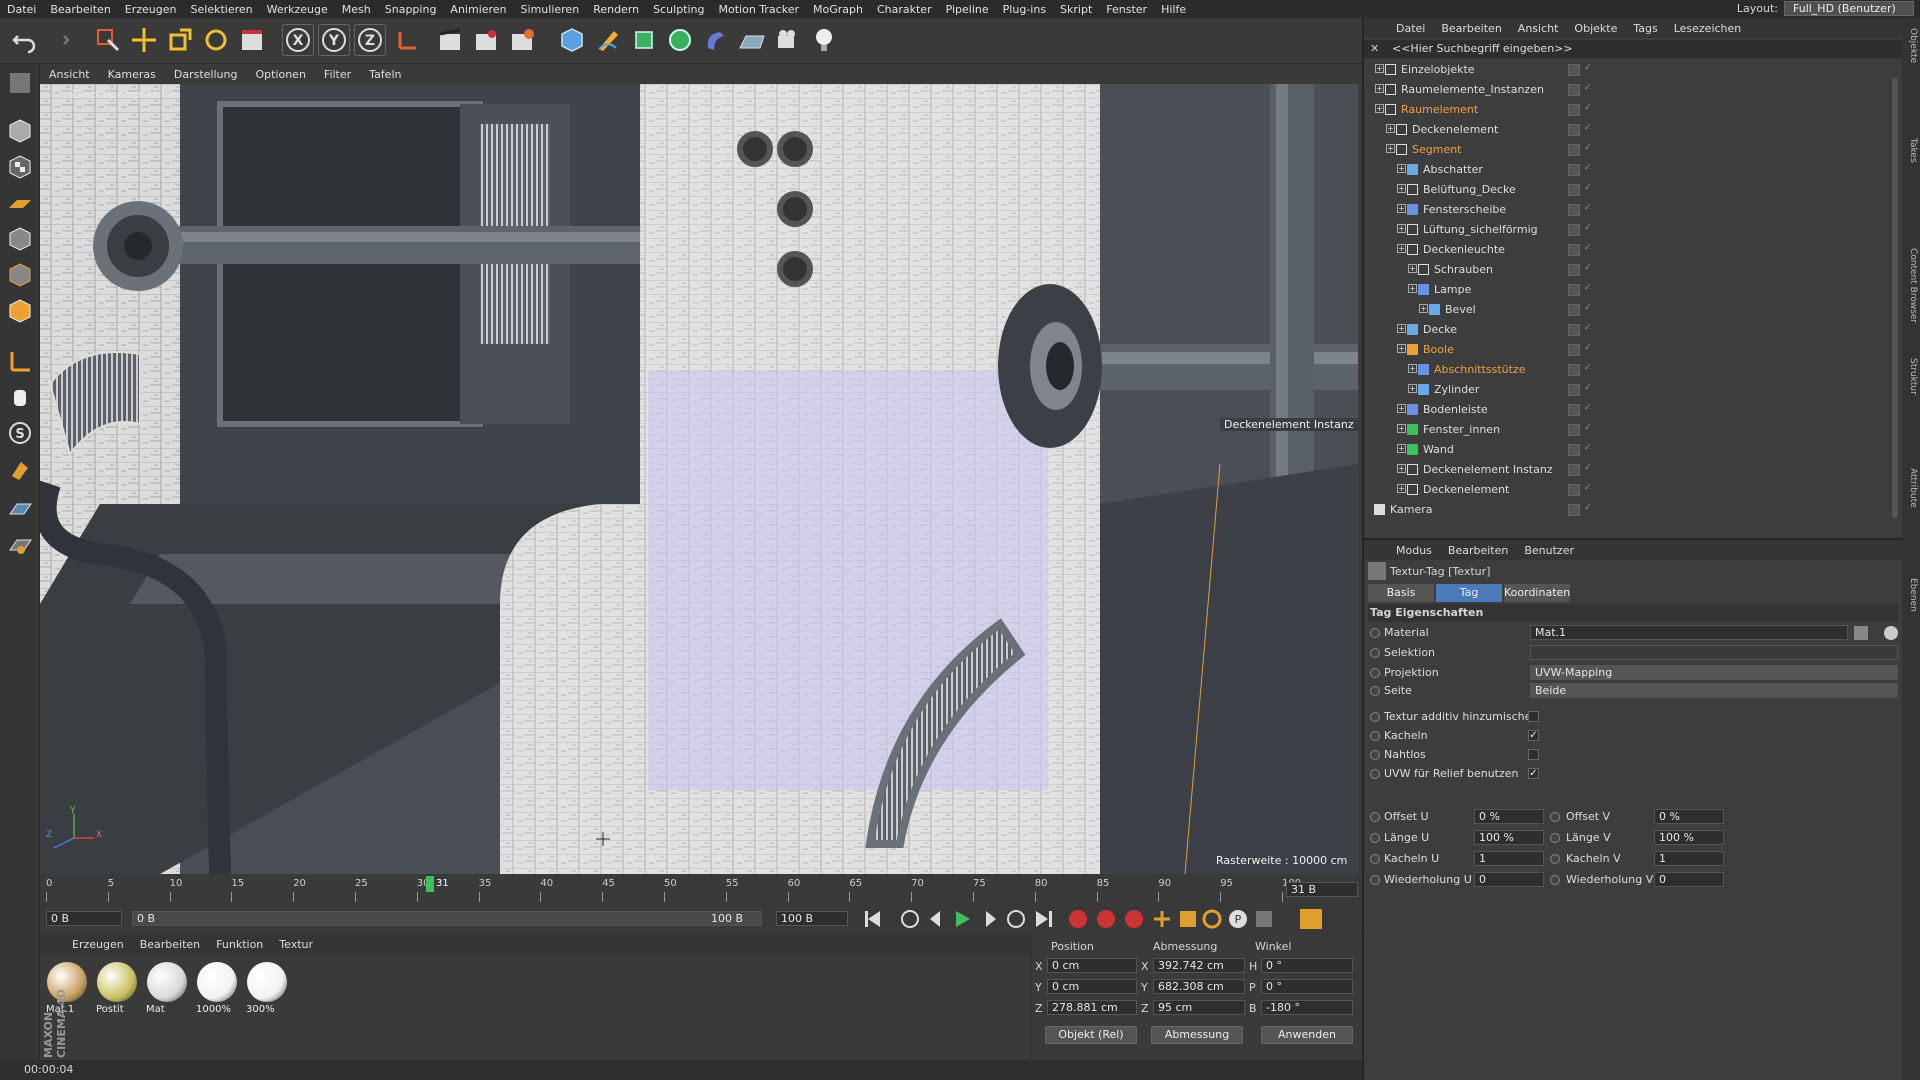 The height and width of the screenshot is (1080, 1920). Describe the element at coordinates (1024, 9) in the screenshot. I see `menu-15: Plug-ins` at that location.